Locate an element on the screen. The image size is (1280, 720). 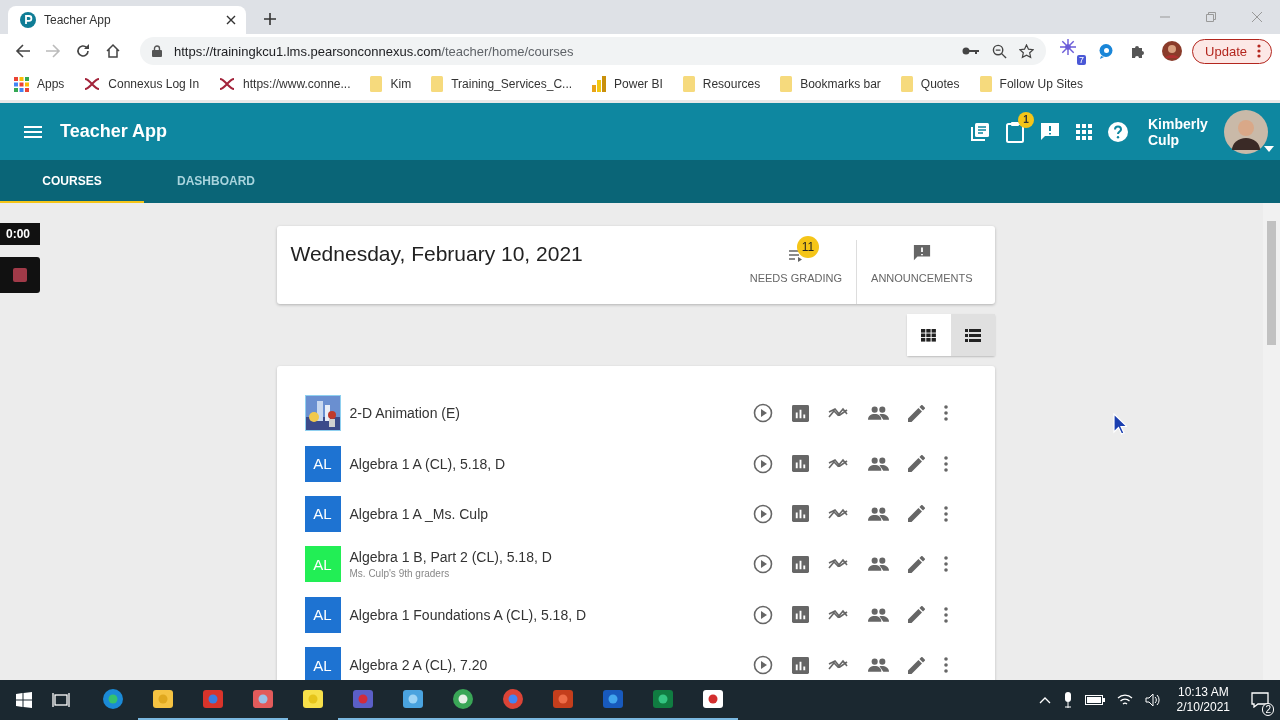
nav-tab: COURSES is located at coordinates (72, 181).